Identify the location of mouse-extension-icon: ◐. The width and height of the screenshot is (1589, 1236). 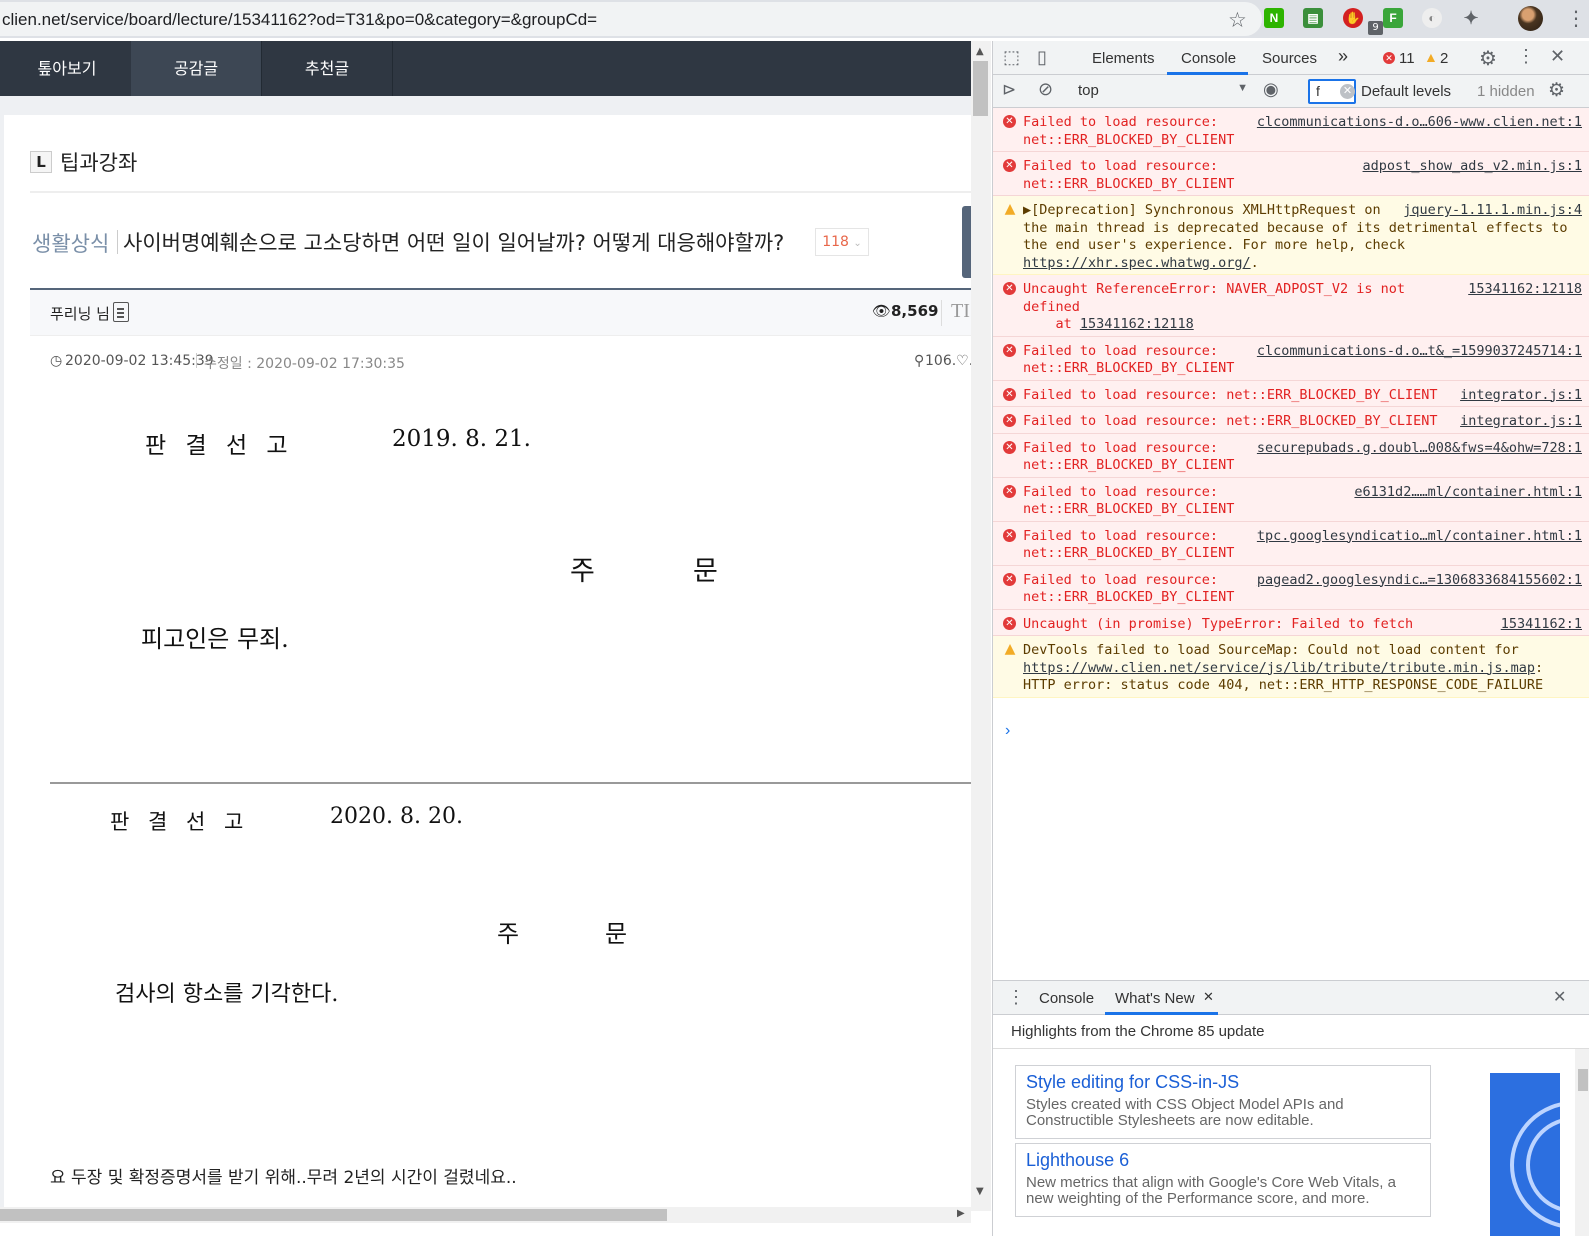
(1432, 18).